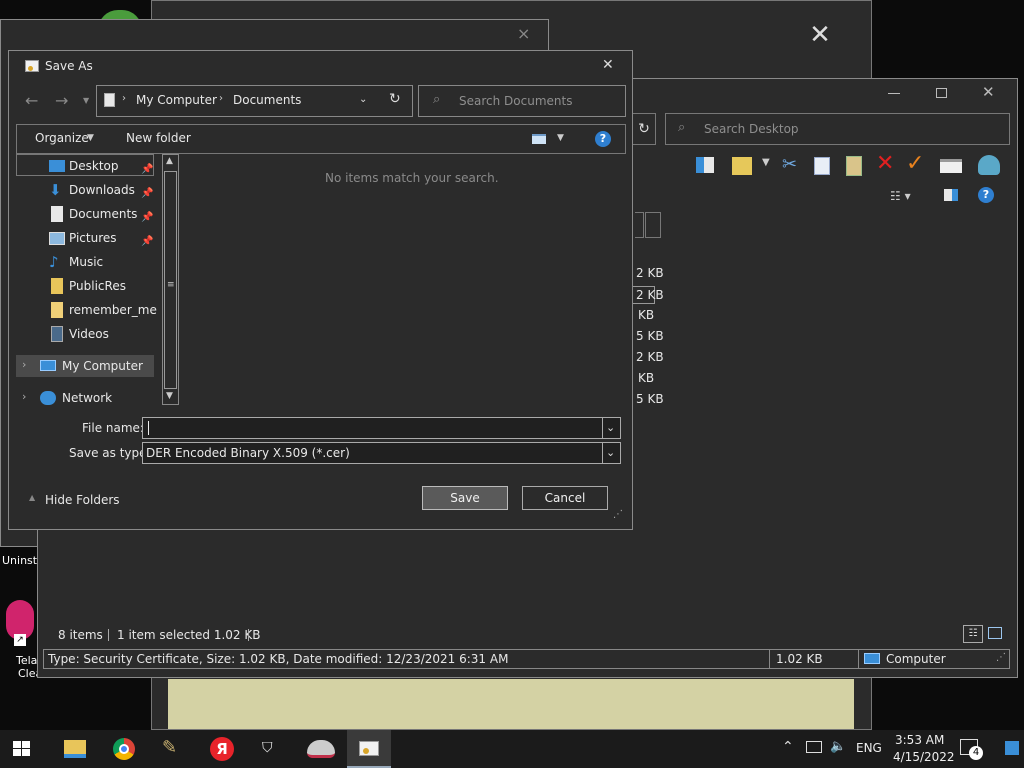 Image resolution: width=1024 pixels, height=768 pixels. Describe the element at coordinates (102, 214) in the screenshot. I see `nav-item-documents: Documents 📌` at that location.